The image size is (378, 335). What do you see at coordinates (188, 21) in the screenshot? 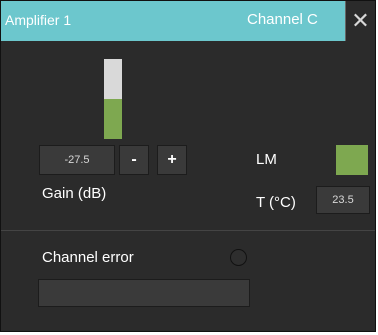
I see `title-bar: Amplifier 1 Channel C ✕` at bounding box center [188, 21].